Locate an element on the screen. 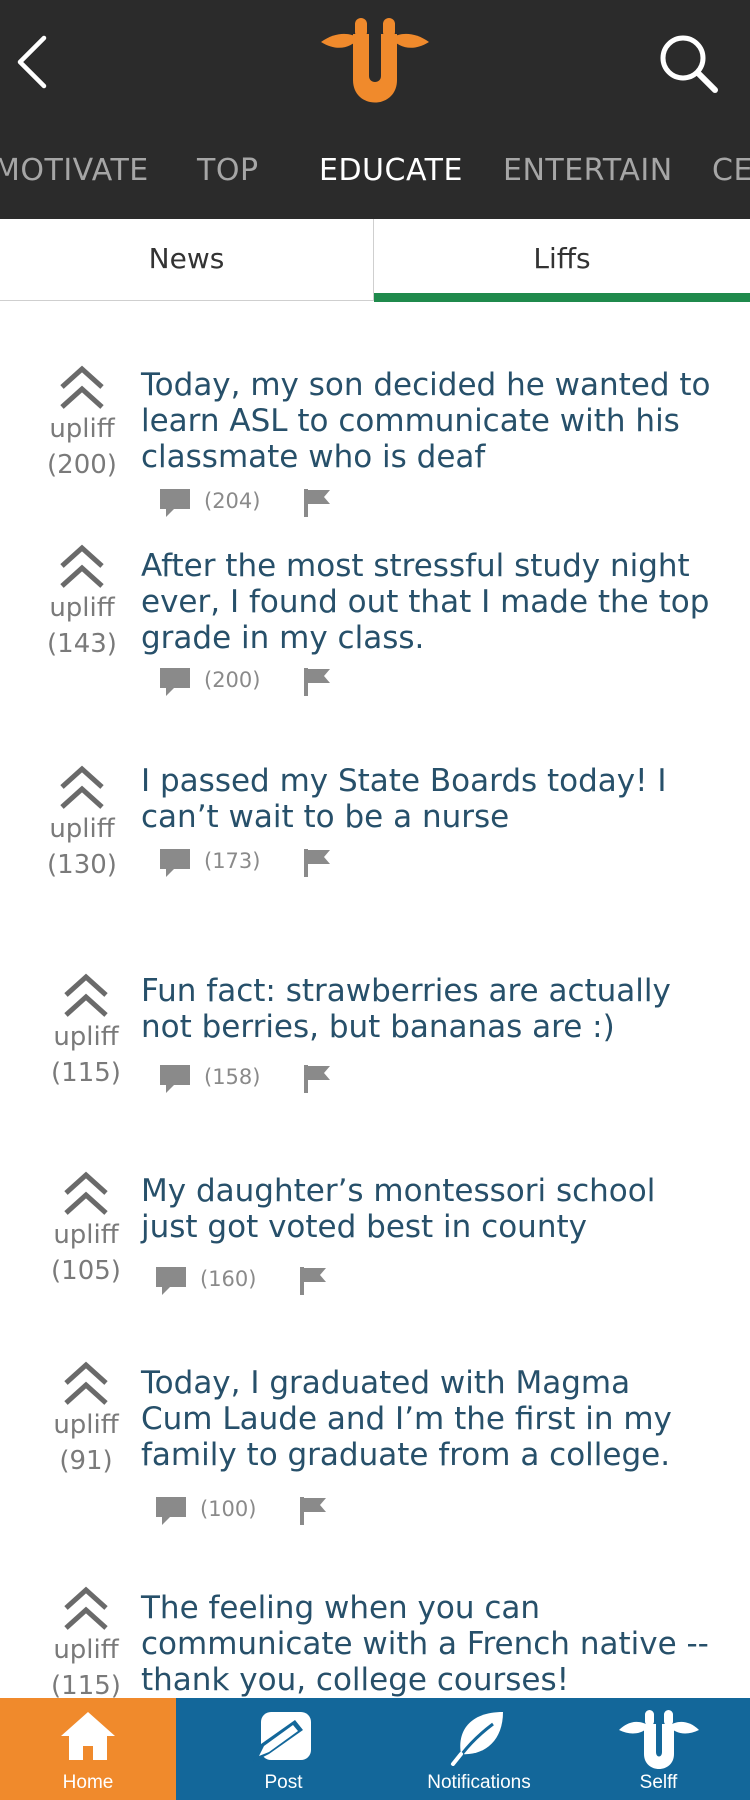 This screenshot has width=750, height=1800. category-tab-educate: EDUCATE is located at coordinates (391, 171).